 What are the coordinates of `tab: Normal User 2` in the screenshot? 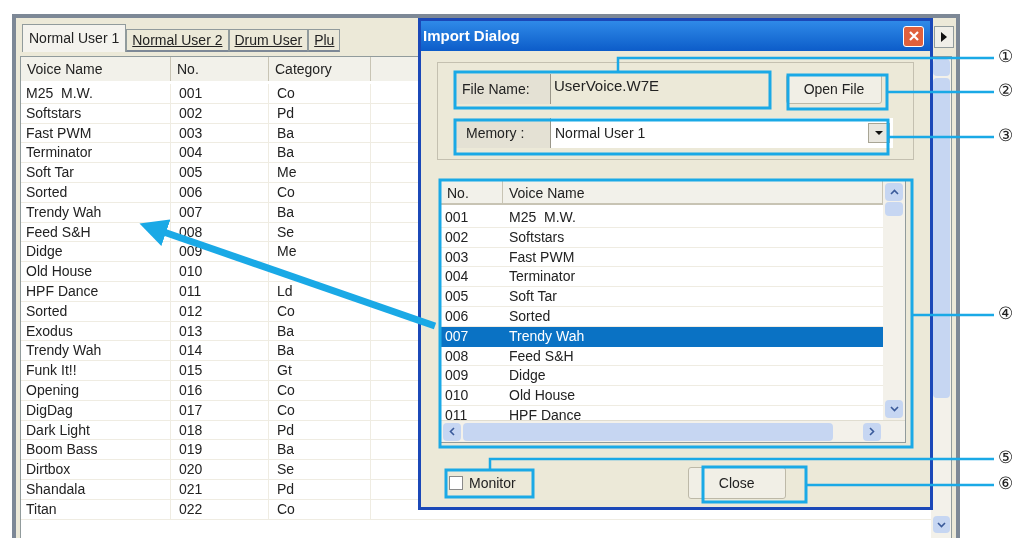 It's located at (177, 40).